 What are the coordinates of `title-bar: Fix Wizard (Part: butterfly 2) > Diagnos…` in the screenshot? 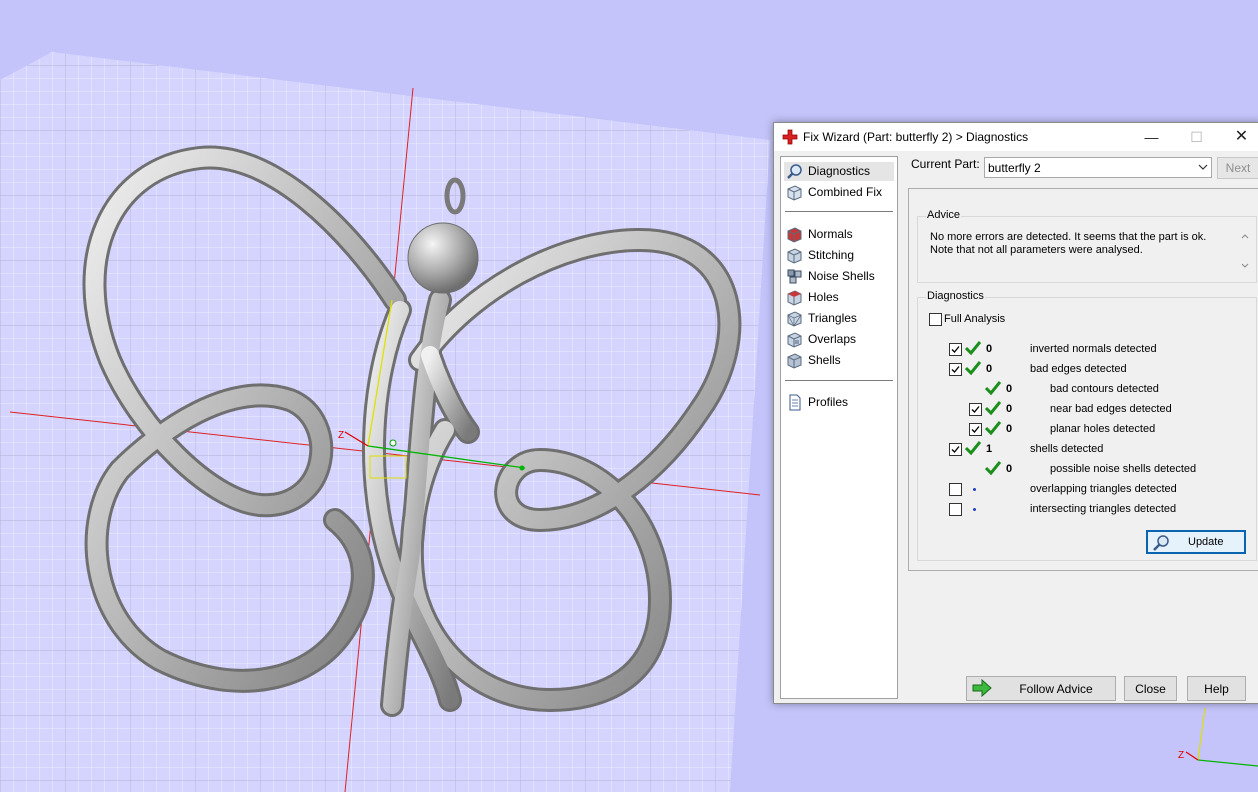 It's located at (1016, 137).